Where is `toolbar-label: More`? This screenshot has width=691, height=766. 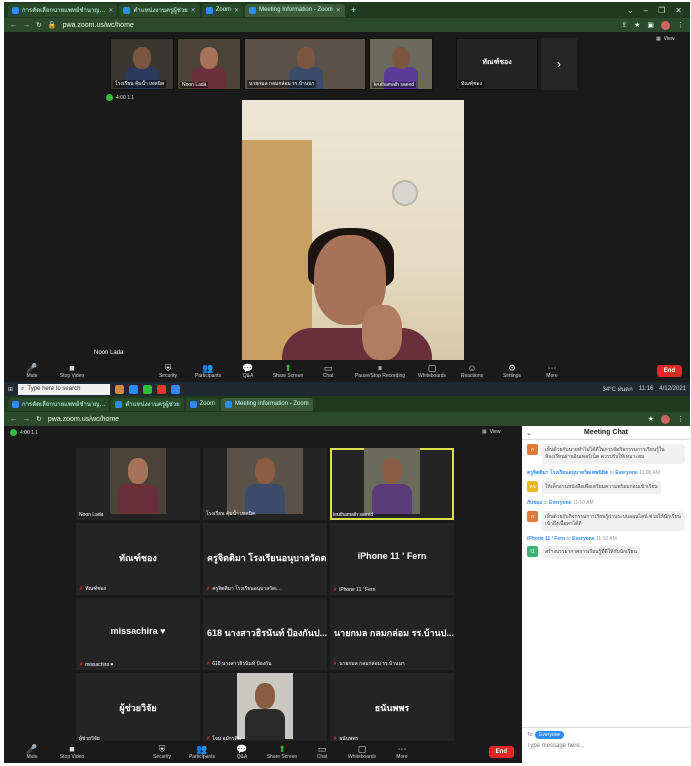 toolbar-label: More is located at coordinates (552, 376).